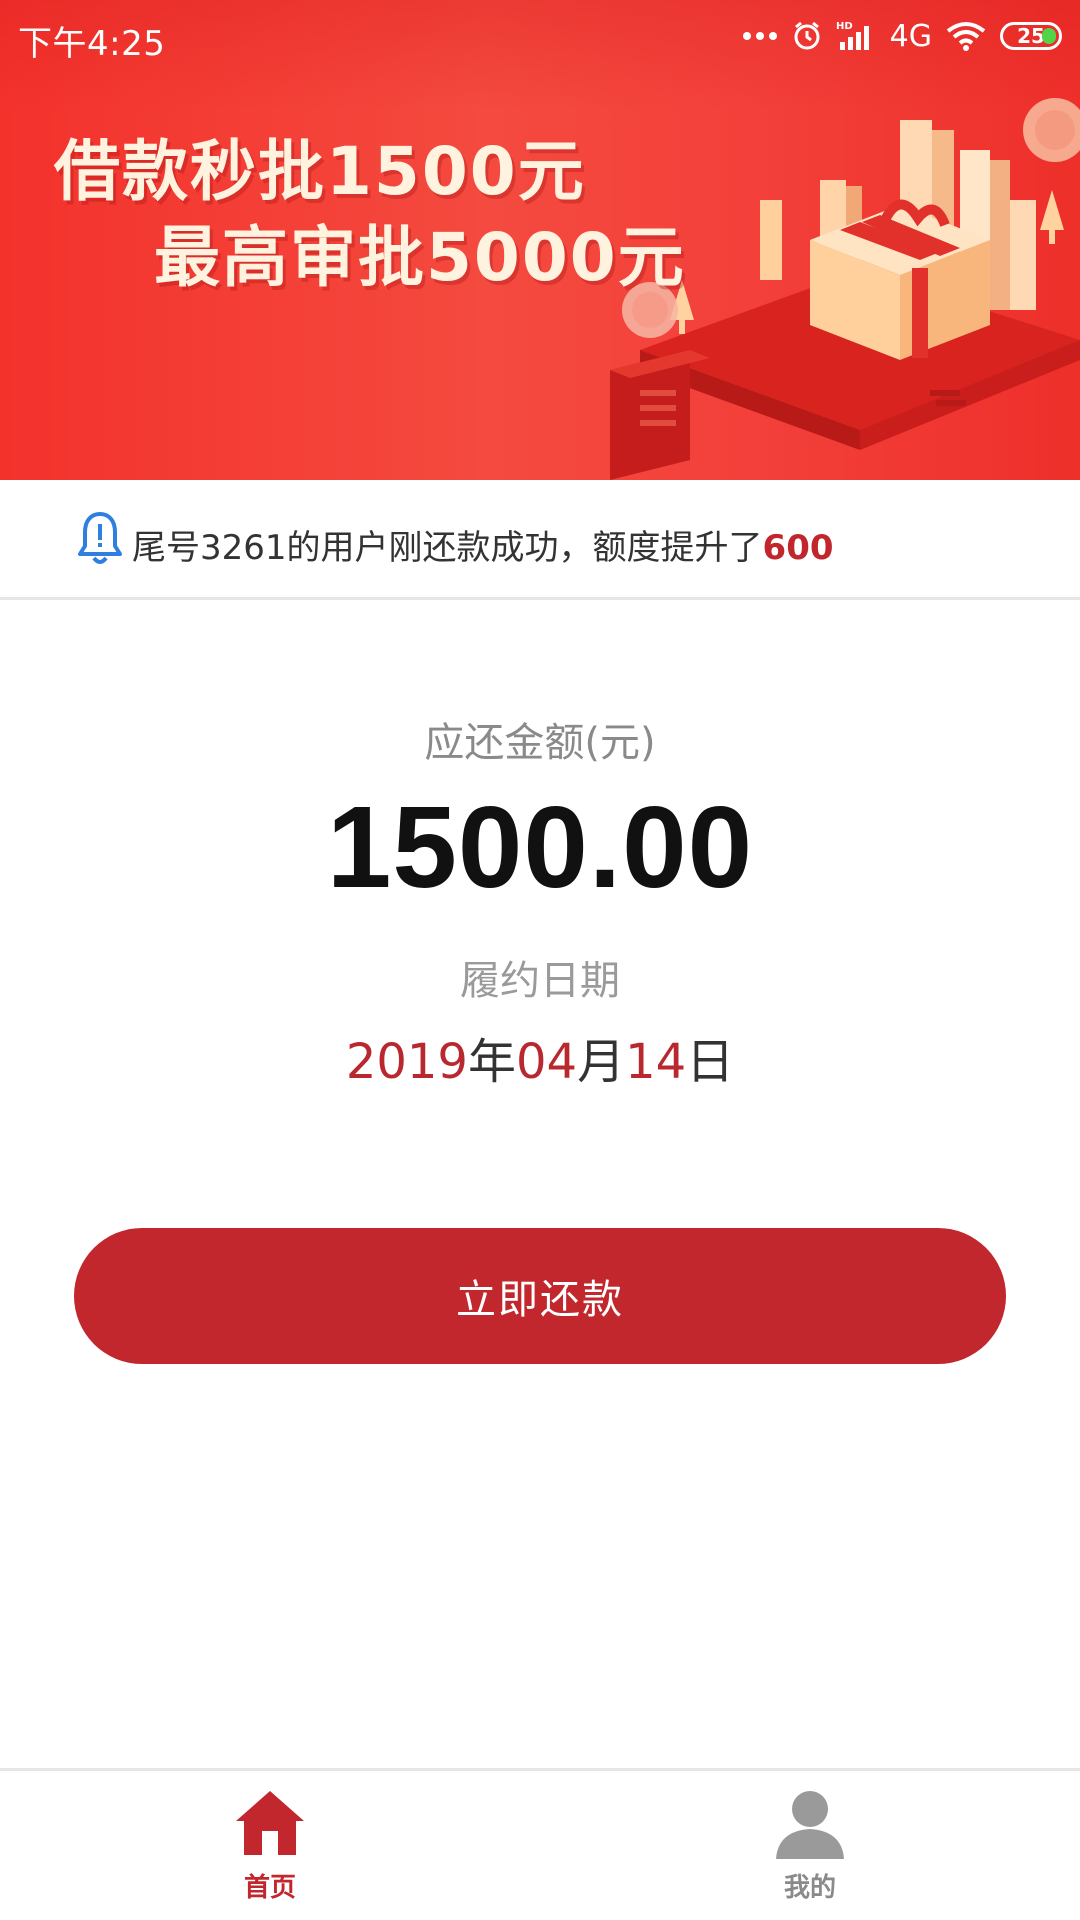  What do you see at coordinates (656, 1062) in the screenshot?
I see `due-date-day: 14` at bounding box center [656, 1062].